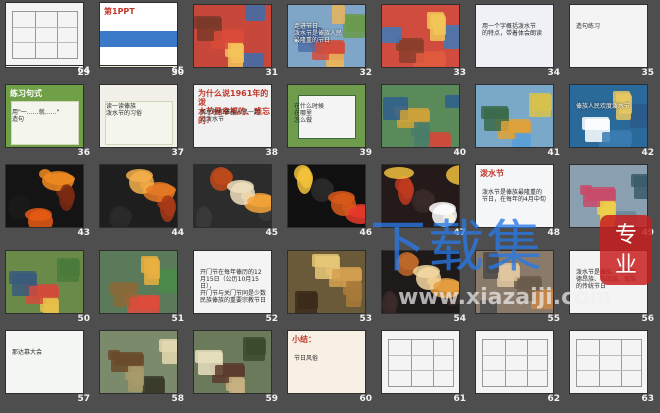  I want to click on slide-thumbnail: 53, so click(331, 288).